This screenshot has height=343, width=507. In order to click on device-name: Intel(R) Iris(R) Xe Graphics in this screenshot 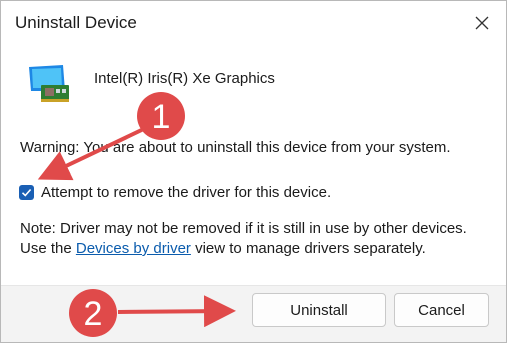, I will do `click(184, 78)`.